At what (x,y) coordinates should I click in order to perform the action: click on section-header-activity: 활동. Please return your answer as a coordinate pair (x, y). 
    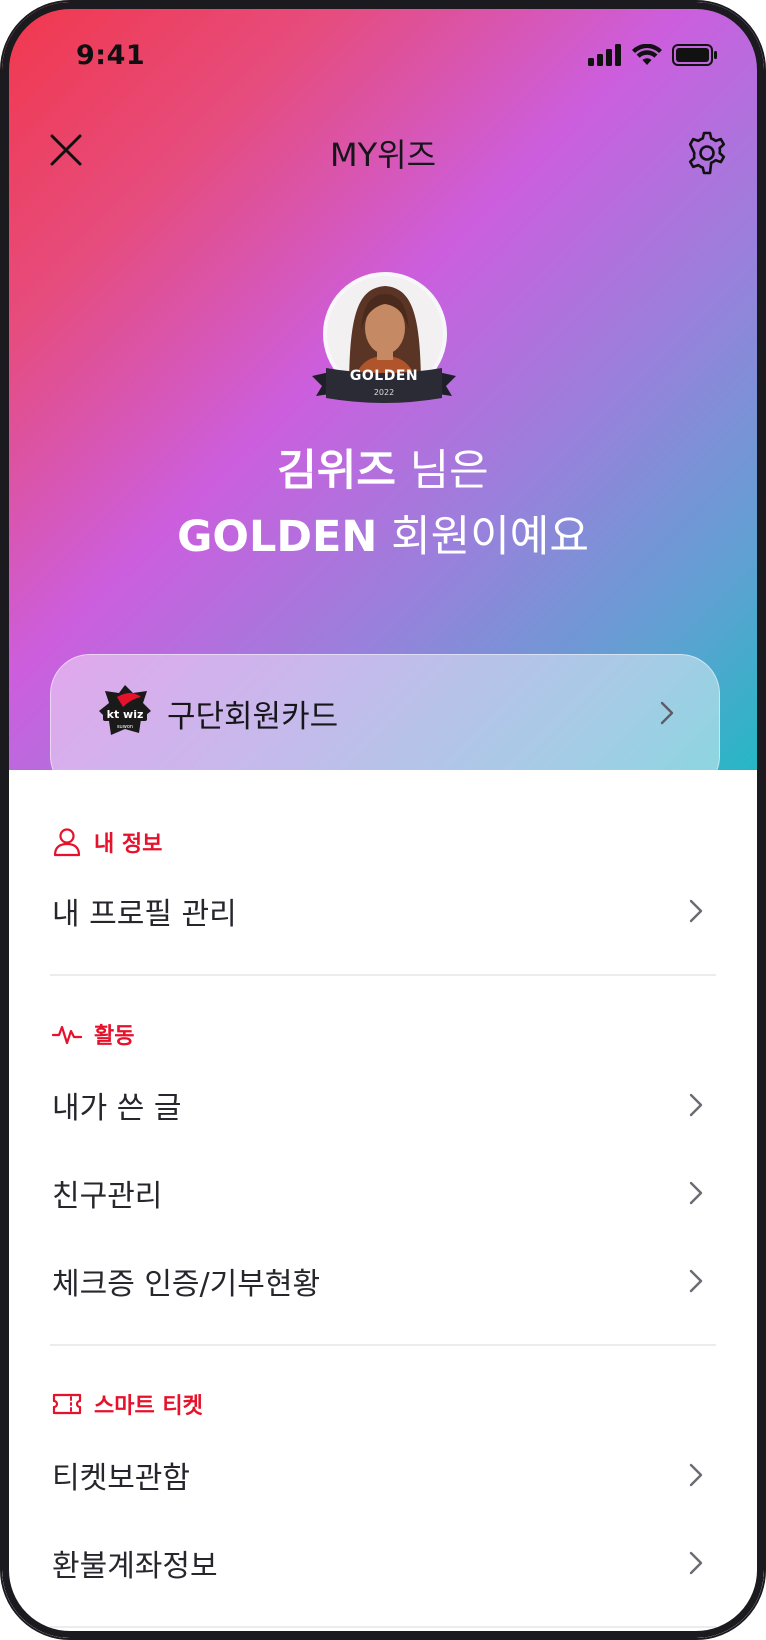
    Looking at the image, I should click on (93, 1034).